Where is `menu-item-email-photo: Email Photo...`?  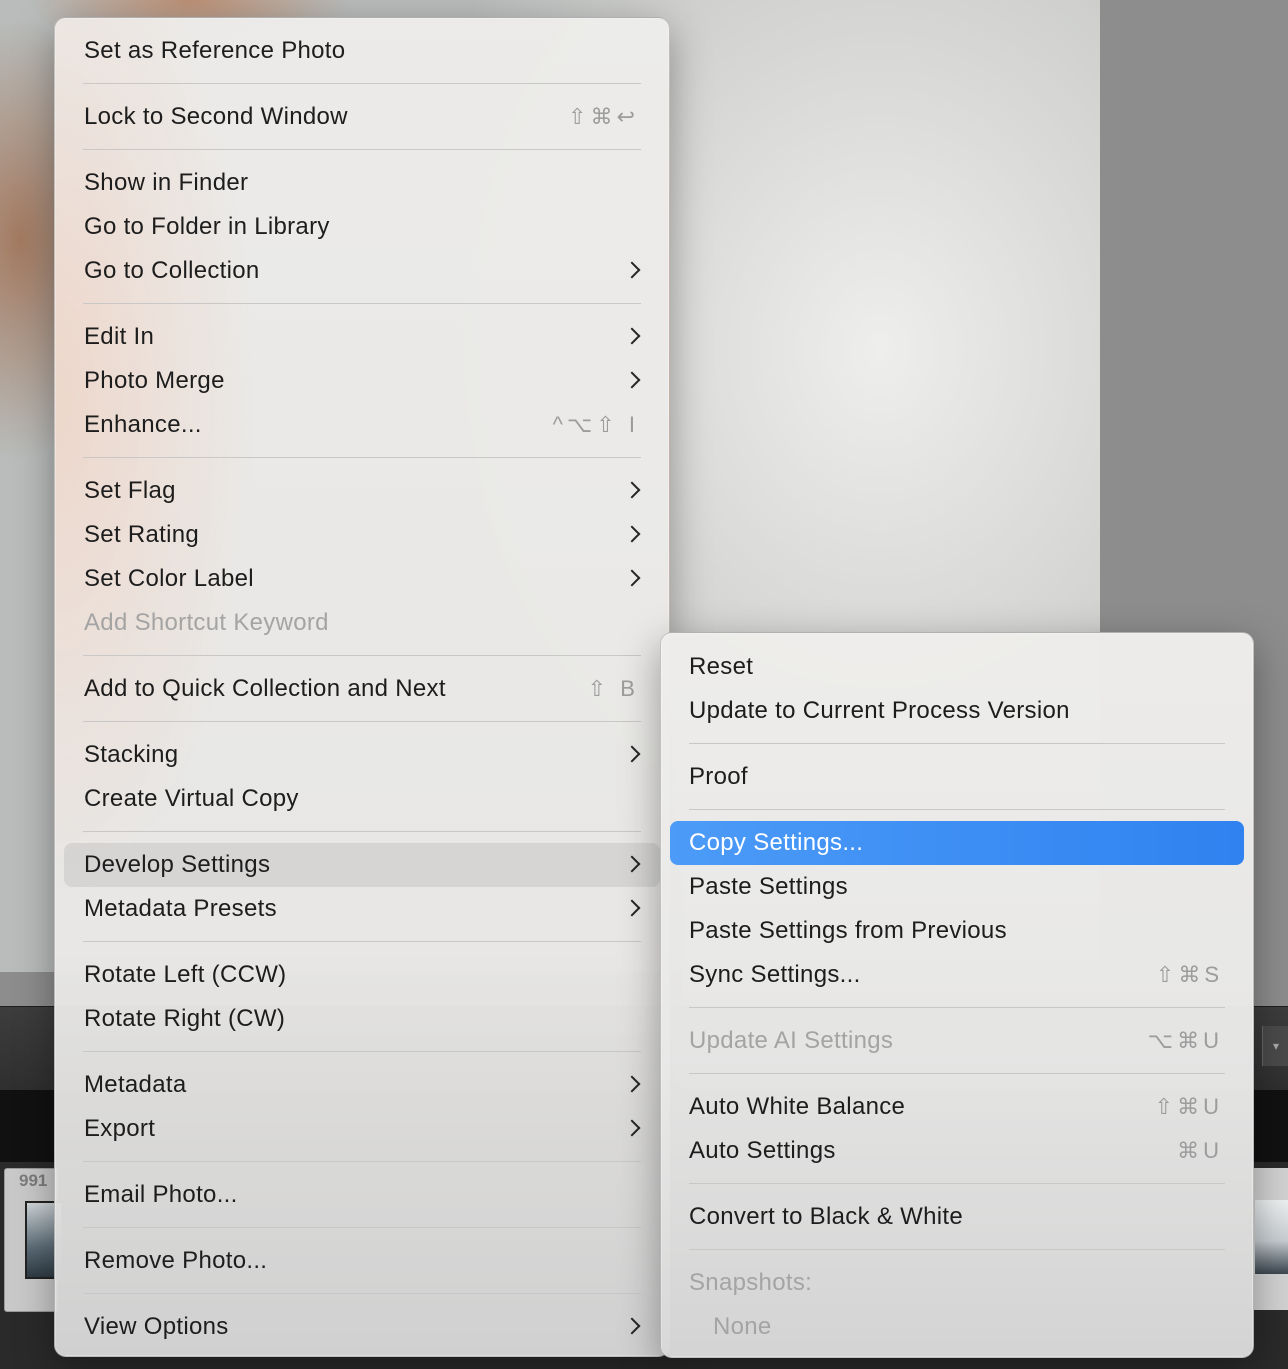 menu-item-email-photo: Email Photo... is located at coordinates (362, 1195).